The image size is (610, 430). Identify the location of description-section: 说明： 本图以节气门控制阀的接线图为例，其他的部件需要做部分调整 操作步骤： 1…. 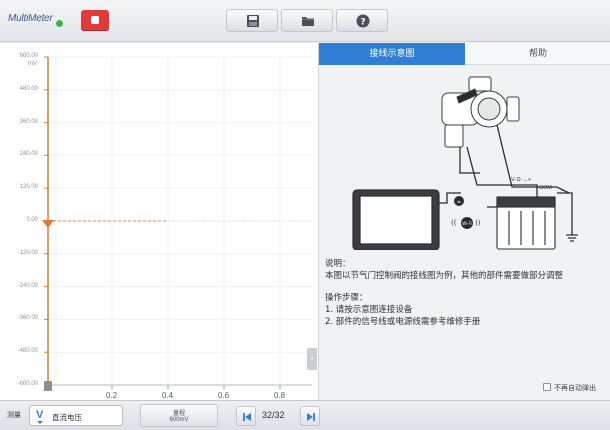
(465, 293).